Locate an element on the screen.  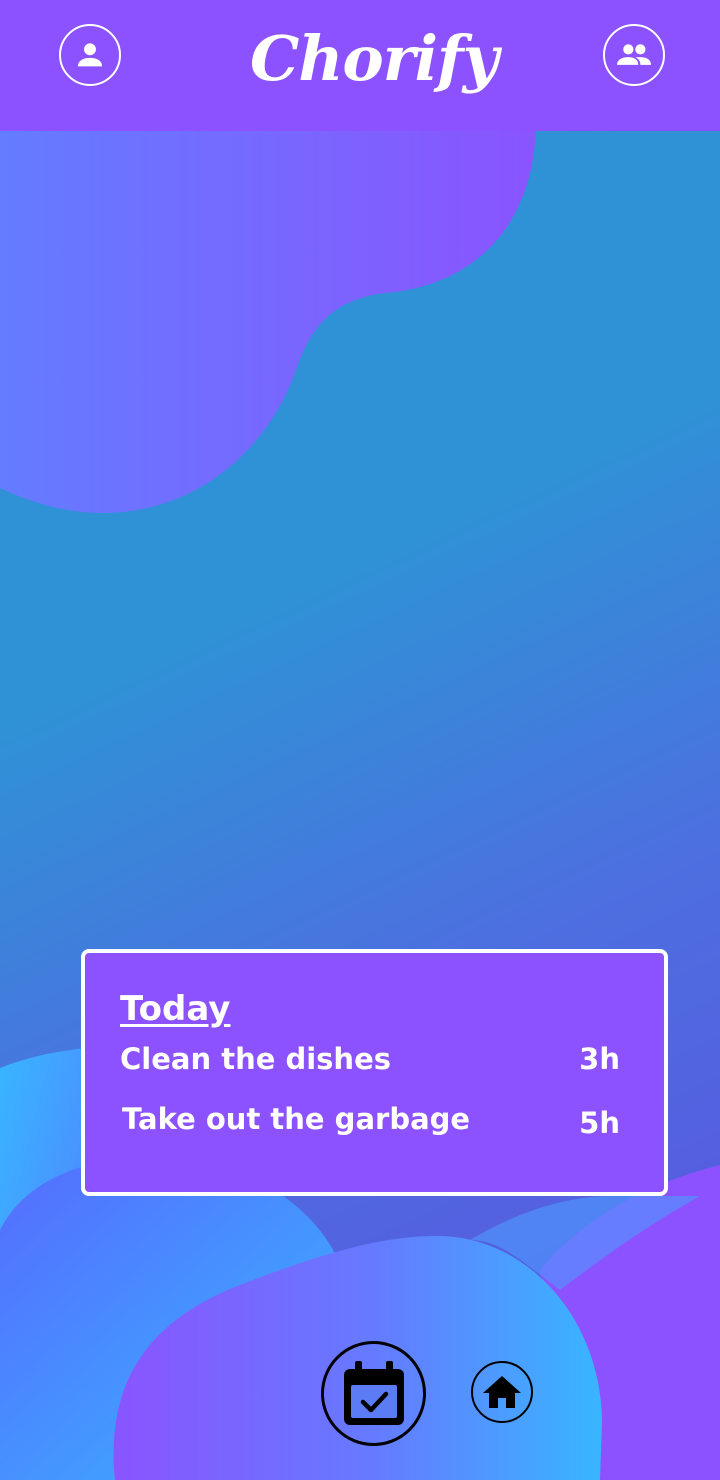
chore-item: Clean the dishes 3h is located at coordinates (370, 1059).